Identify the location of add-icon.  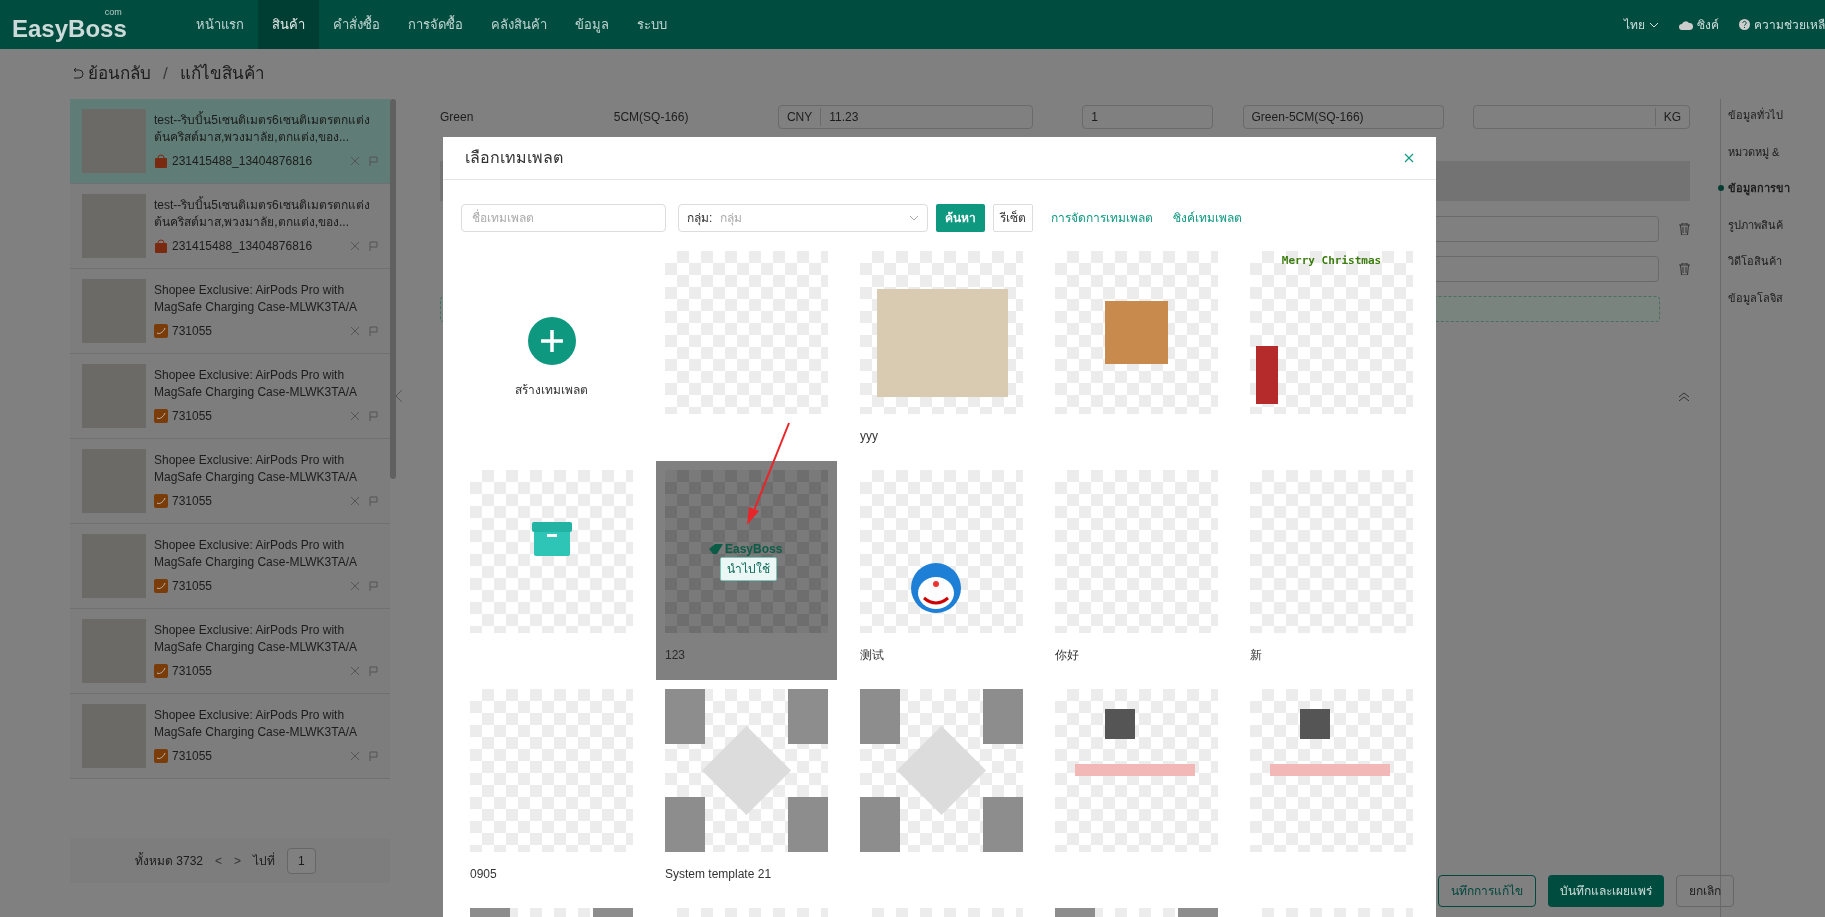
(551, 341).